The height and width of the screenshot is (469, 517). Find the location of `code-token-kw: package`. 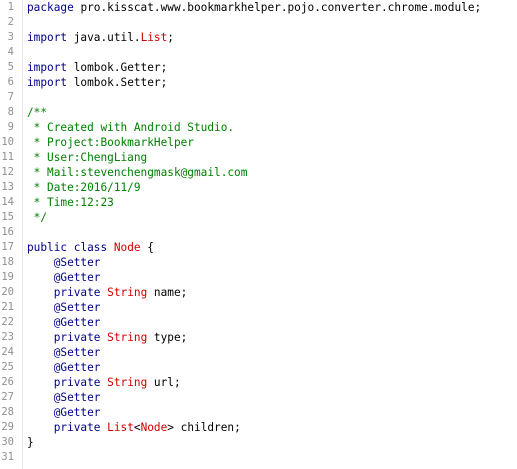

code-token-kw: package is located at coordinates (50, 7).